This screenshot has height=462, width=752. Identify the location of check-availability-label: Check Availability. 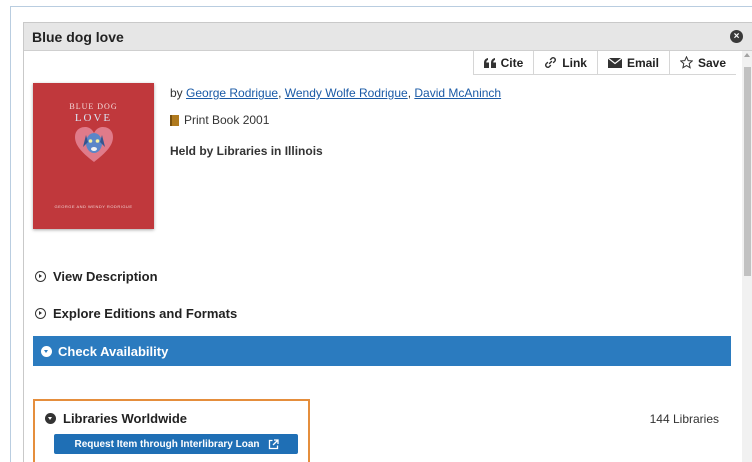
(113, 351).